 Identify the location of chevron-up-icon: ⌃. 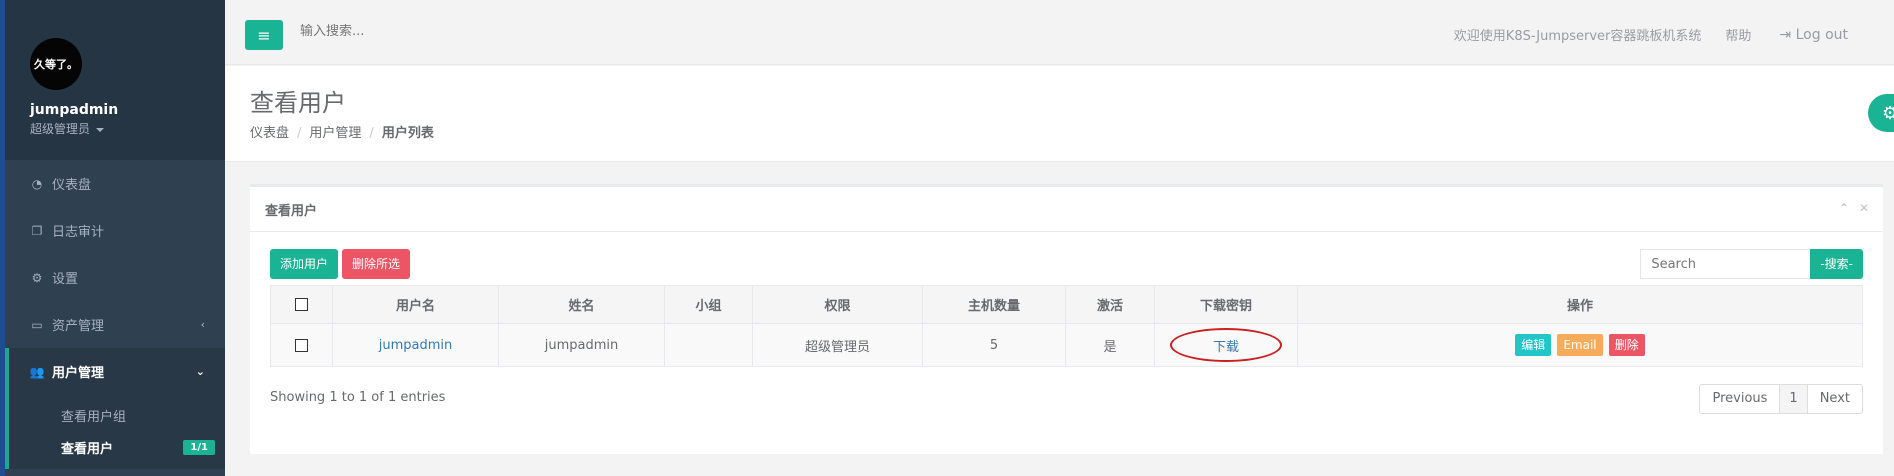
(1844, 208).